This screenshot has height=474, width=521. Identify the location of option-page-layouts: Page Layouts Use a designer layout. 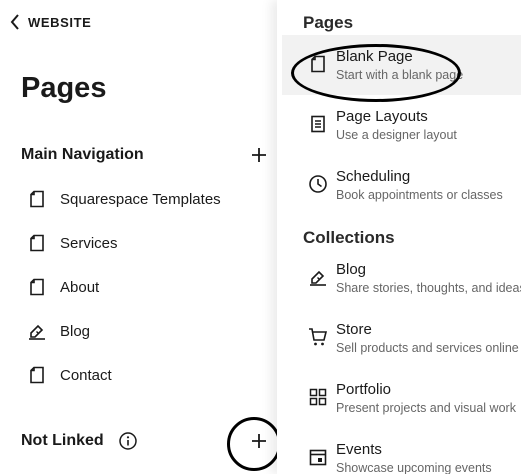
(401, 125).